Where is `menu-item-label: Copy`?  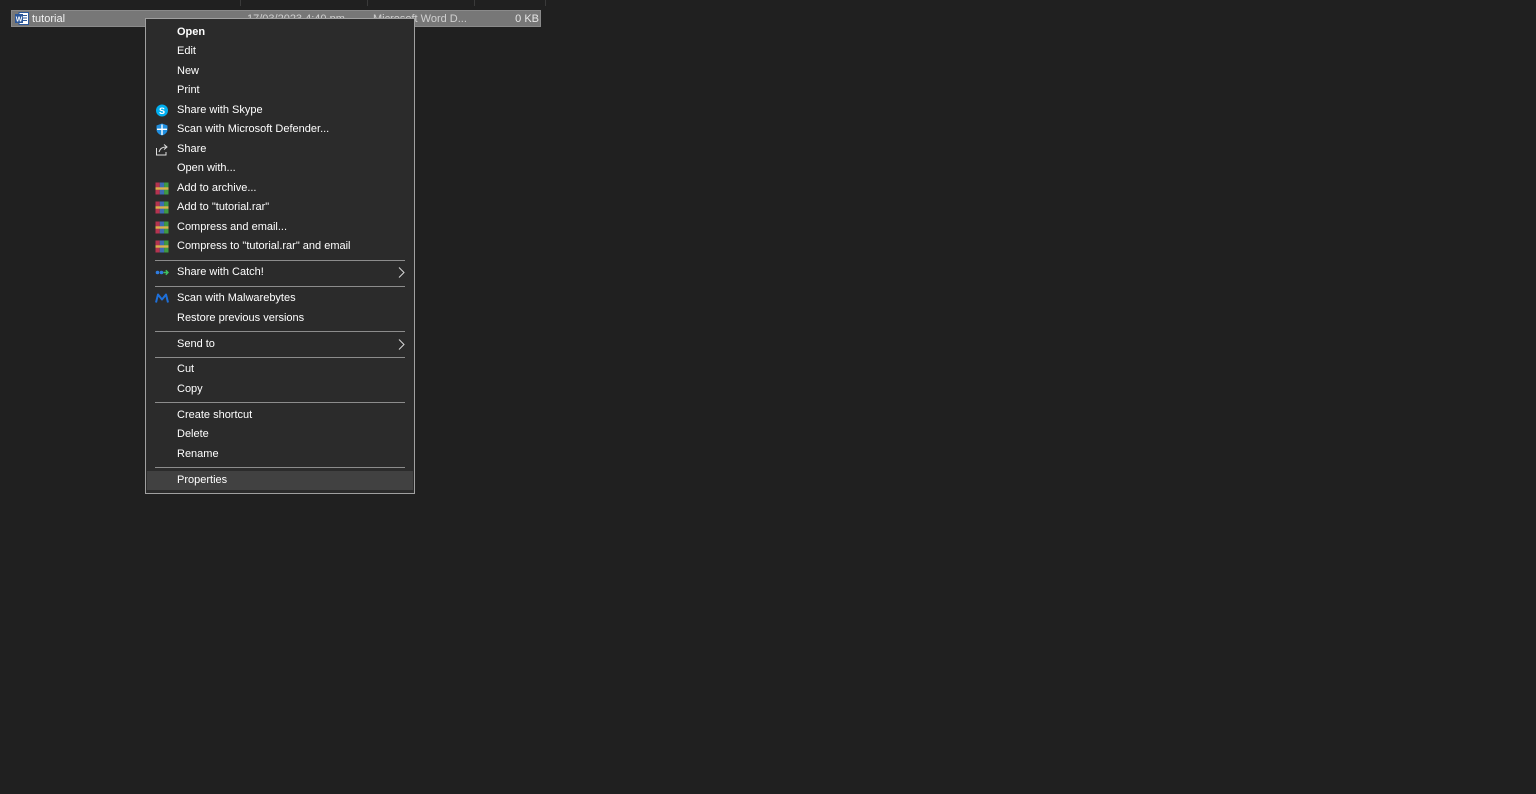
menu-item-label: Copy is located at coordinates (190, 389).